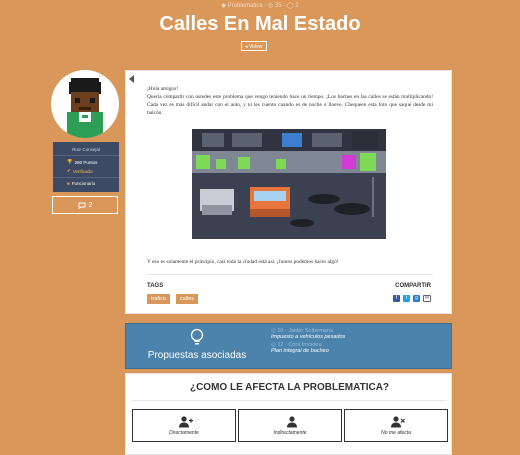 Image resolution: width=520 pixels, height=455 pixels. What do you see at coordinates (184, 433) in the screenshot?
I see `affect-direct-label: Directamente` at bounding box center [184, 433].